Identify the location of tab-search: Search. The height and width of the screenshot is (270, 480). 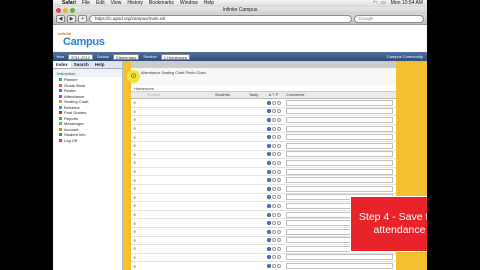
(81, 64).